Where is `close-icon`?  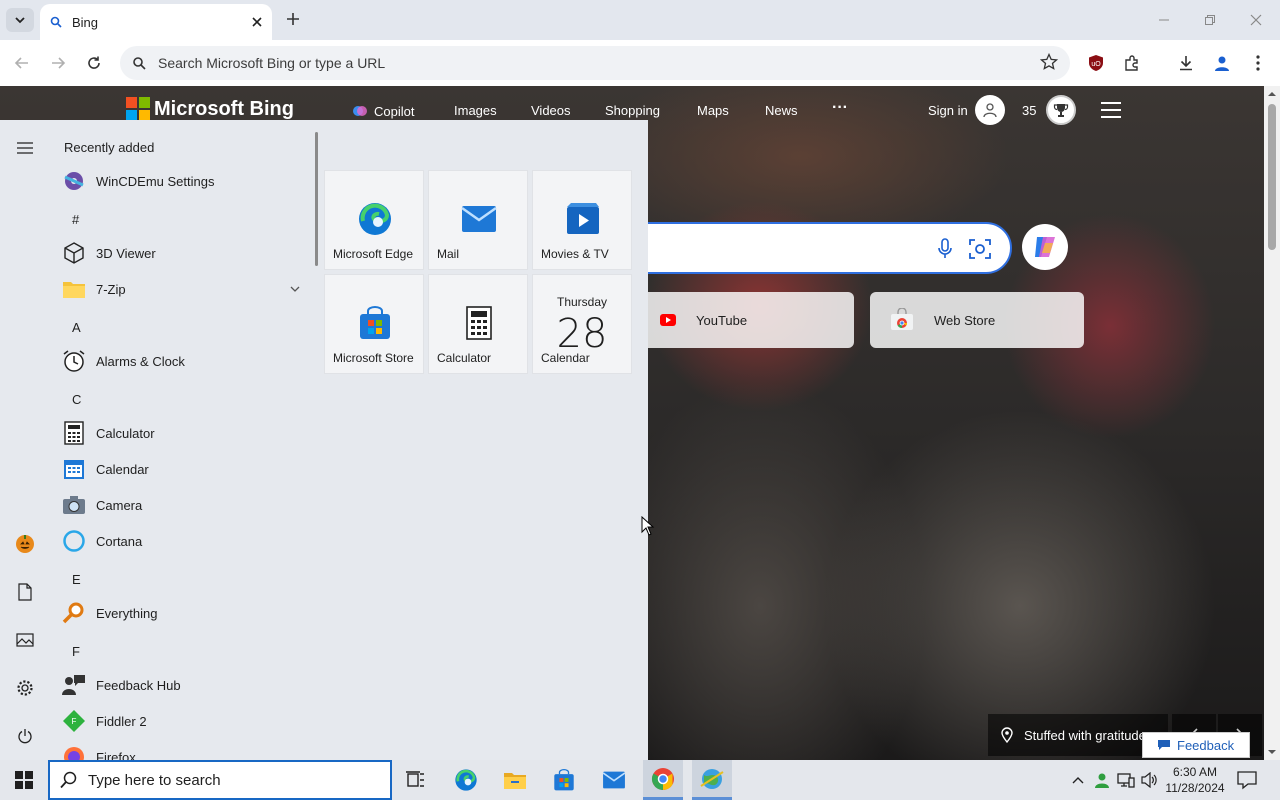 close-icon is located at coordinates (257, 22).